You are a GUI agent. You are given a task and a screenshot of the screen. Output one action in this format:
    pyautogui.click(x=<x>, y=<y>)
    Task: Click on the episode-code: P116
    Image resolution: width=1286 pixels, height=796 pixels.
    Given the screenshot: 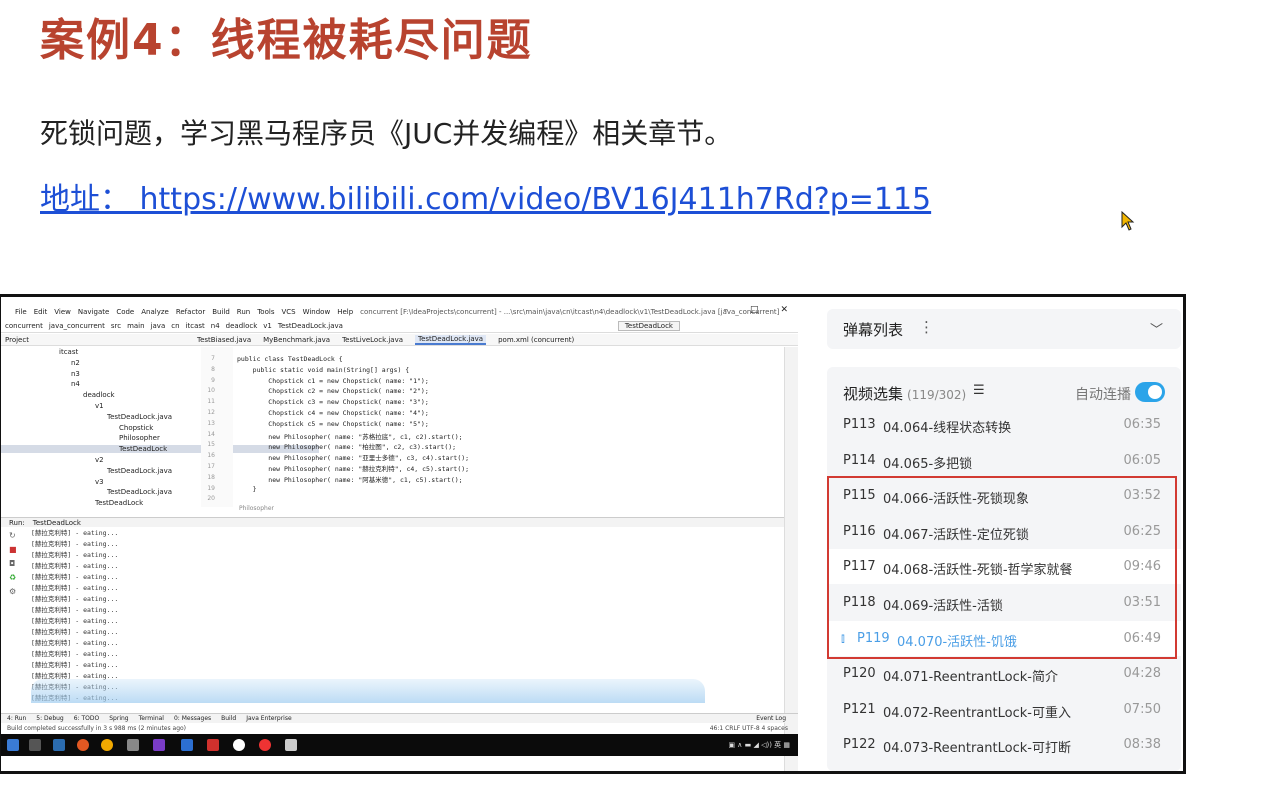 What is the action you would take?
    pyautogui.click(x=859, y=531)
    